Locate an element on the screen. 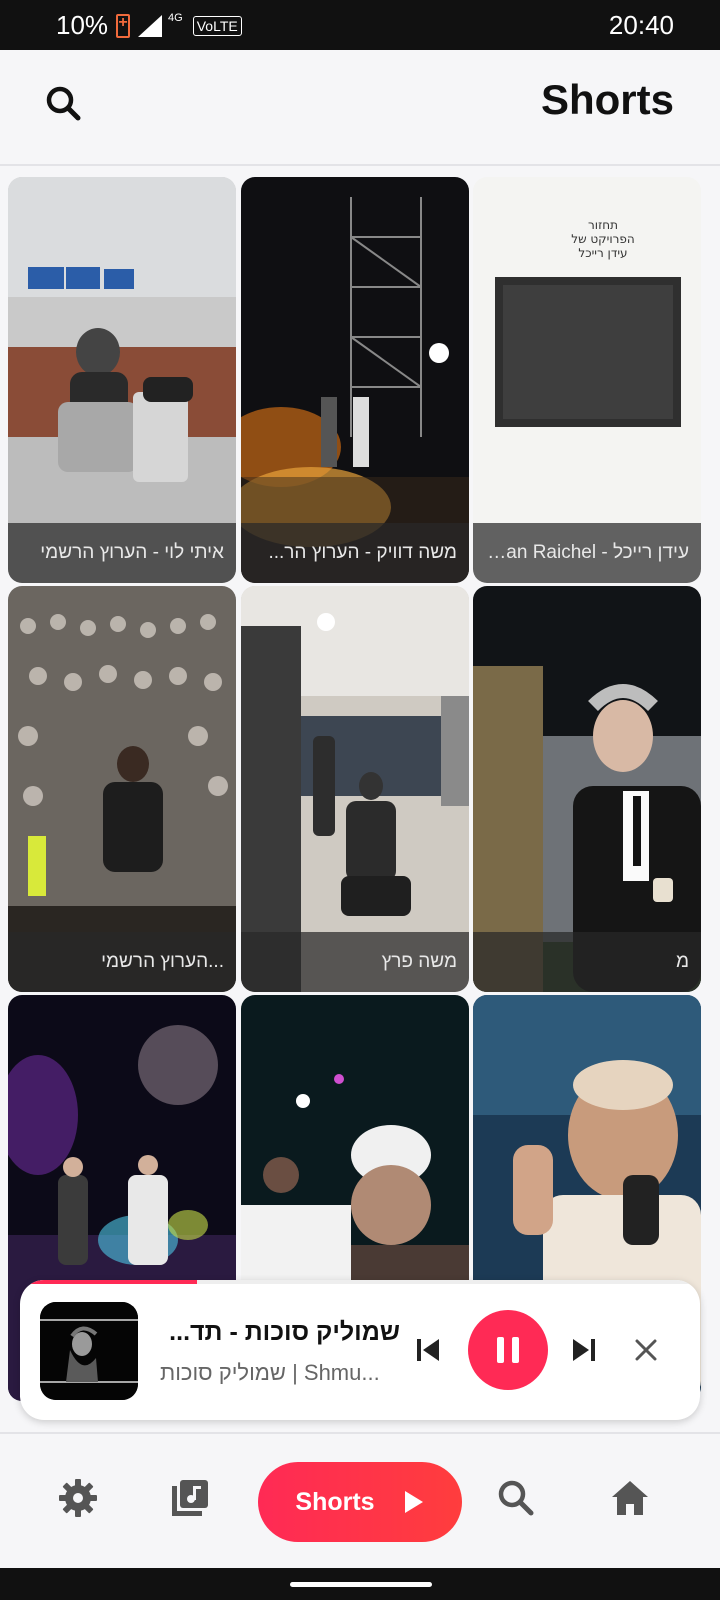 The image size is (720, 1600). home-indicator is located at coordinates (361, 1584).